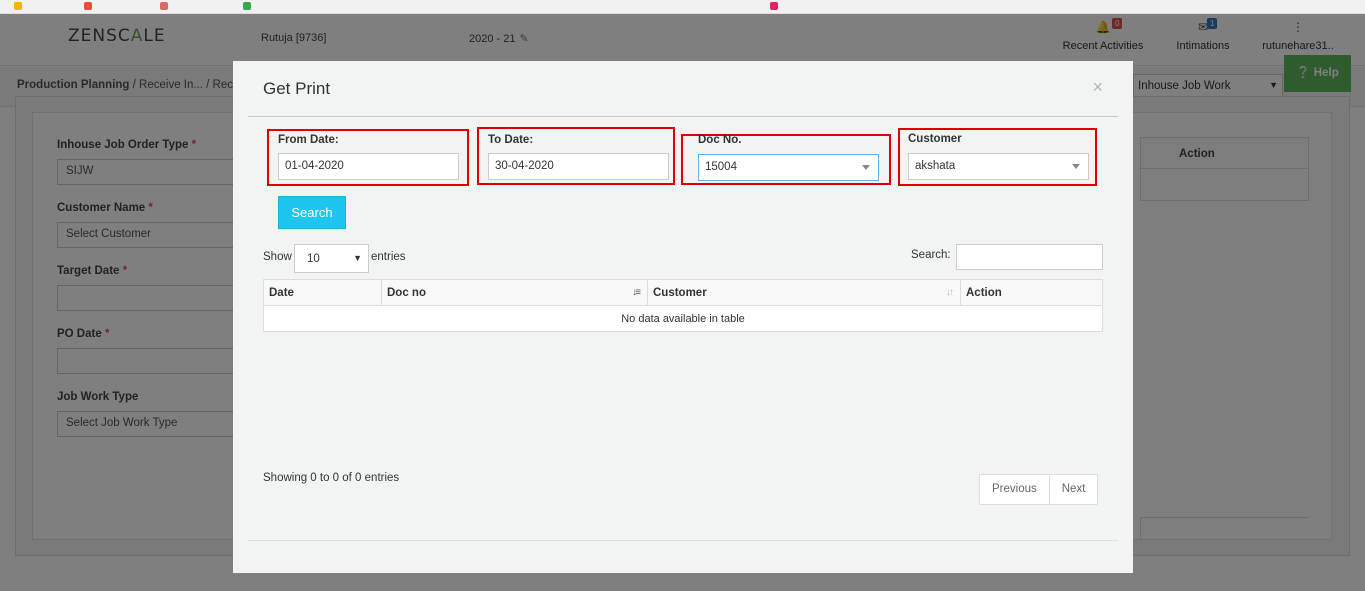  What do you see at coordinates (788, 167) in the screenshot?
I see `doc-no-select: 15004` at bounding box center [788, 167].